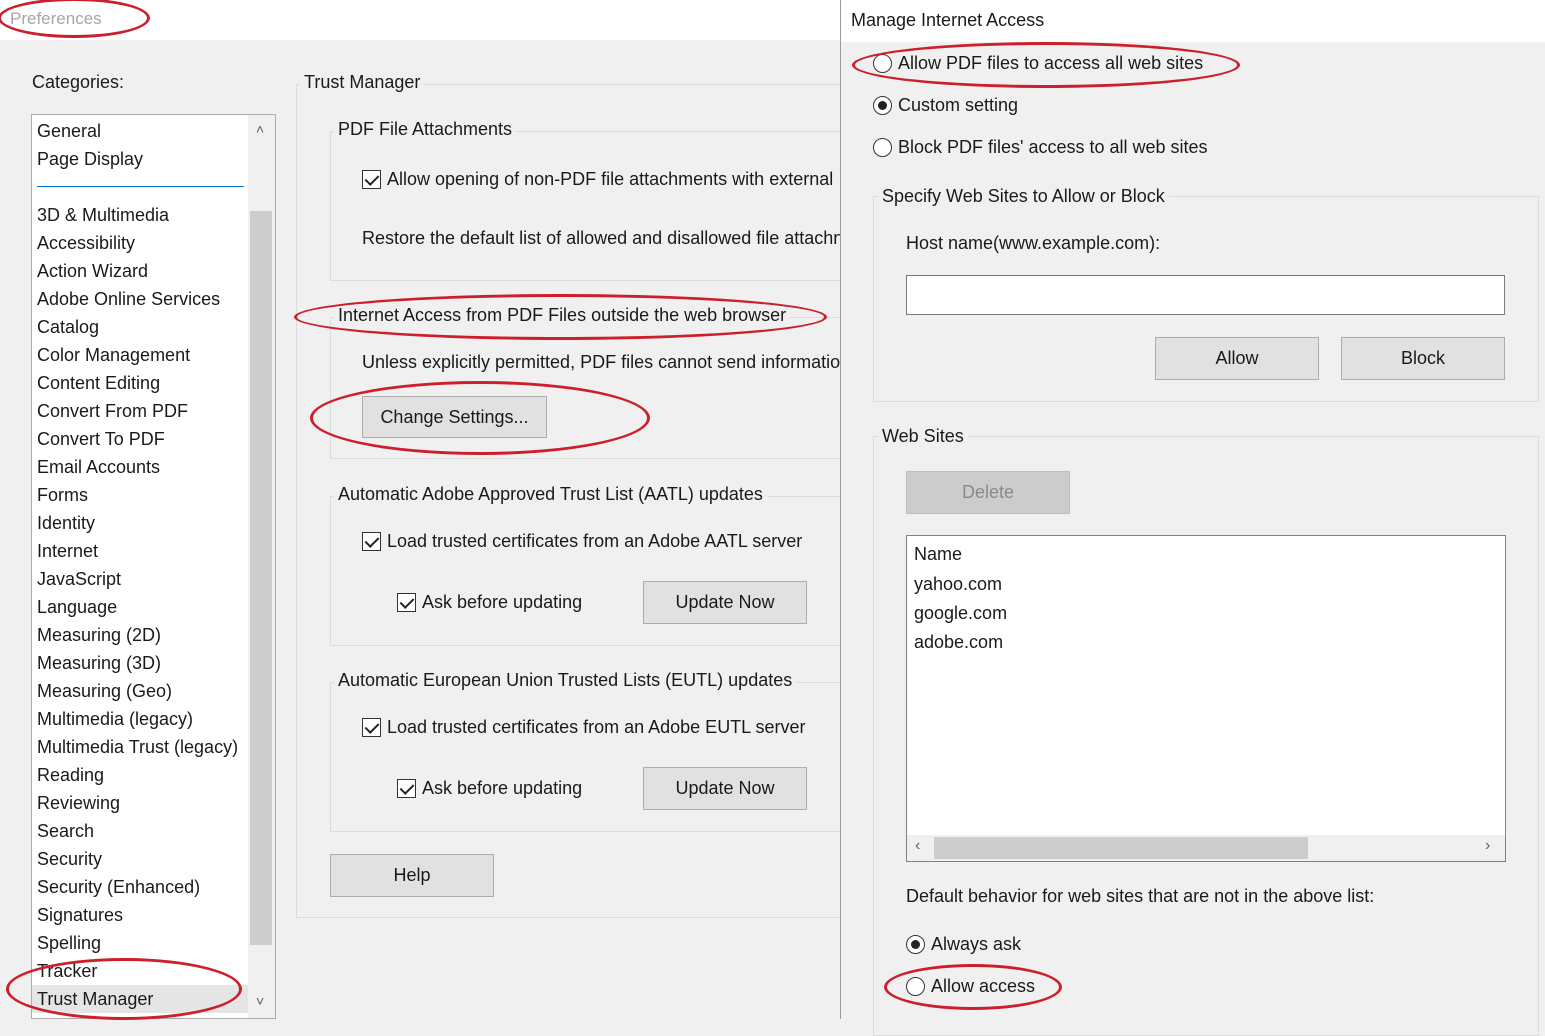  I want to click on preferences-title-bar, so click(420, 20).